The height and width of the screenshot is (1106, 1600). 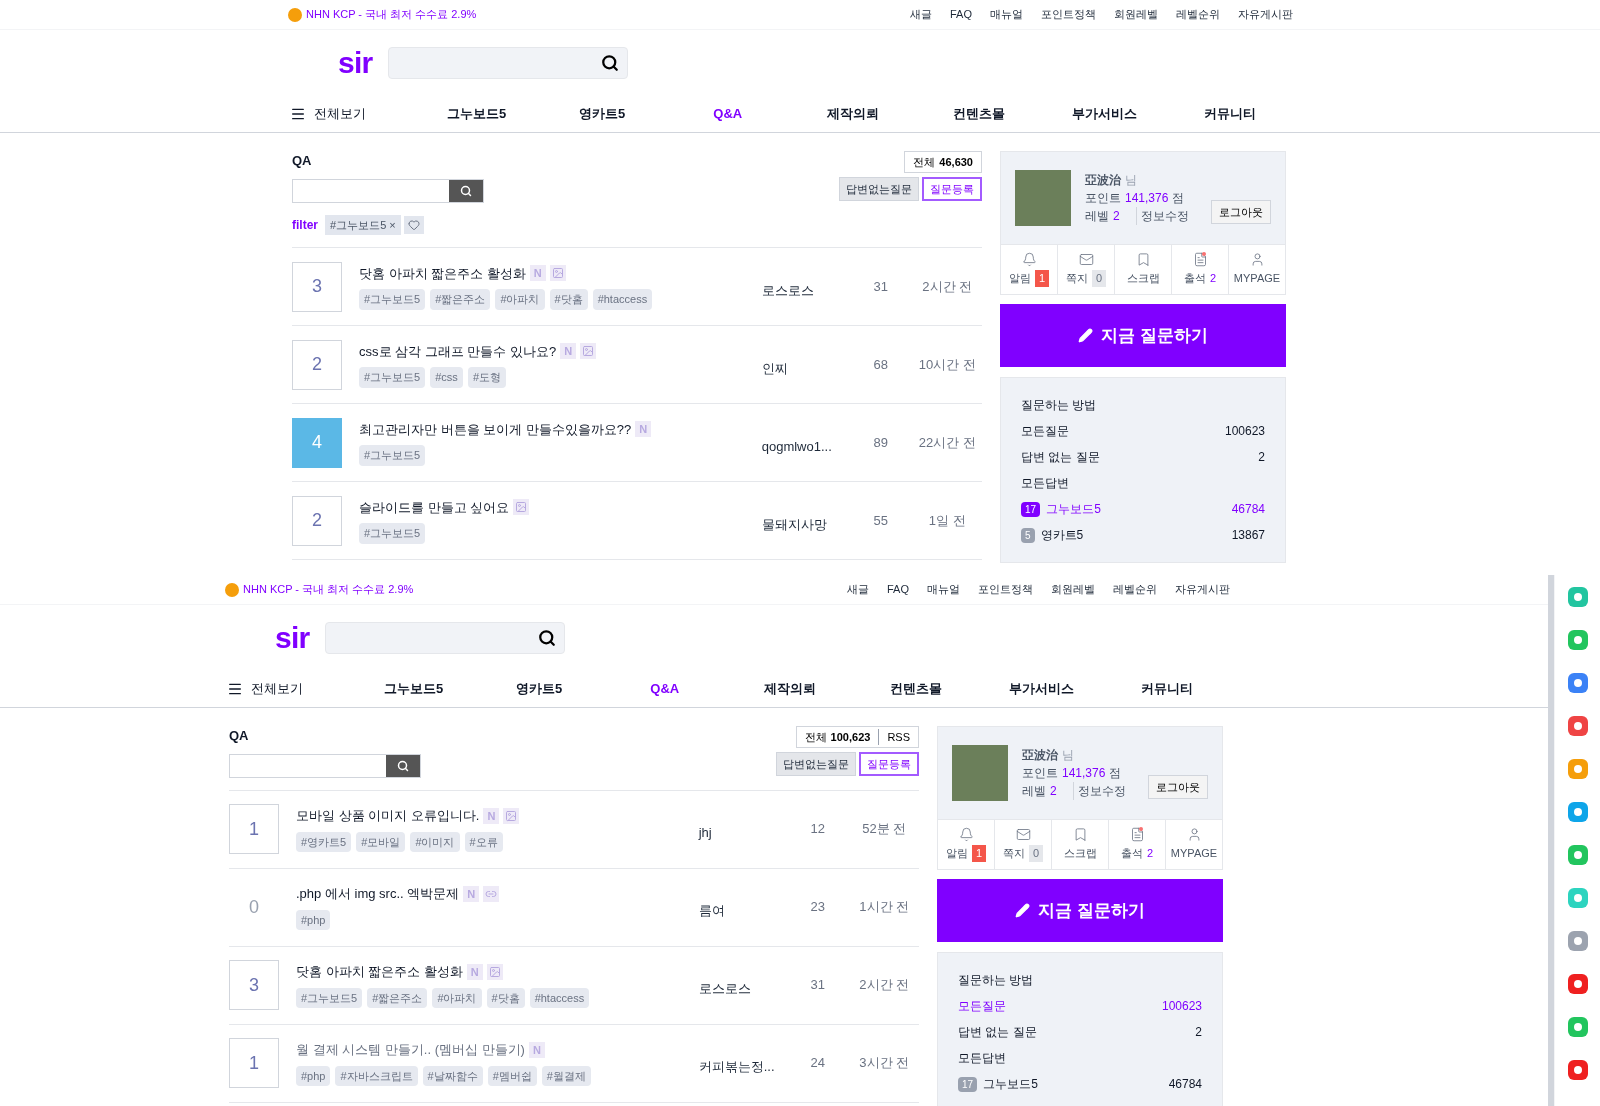 What do you see at coordinates (1080, 1006) in the screenshot?
I see `stats-row: 모든질문 100623` at bounding box center [1080, 1006].